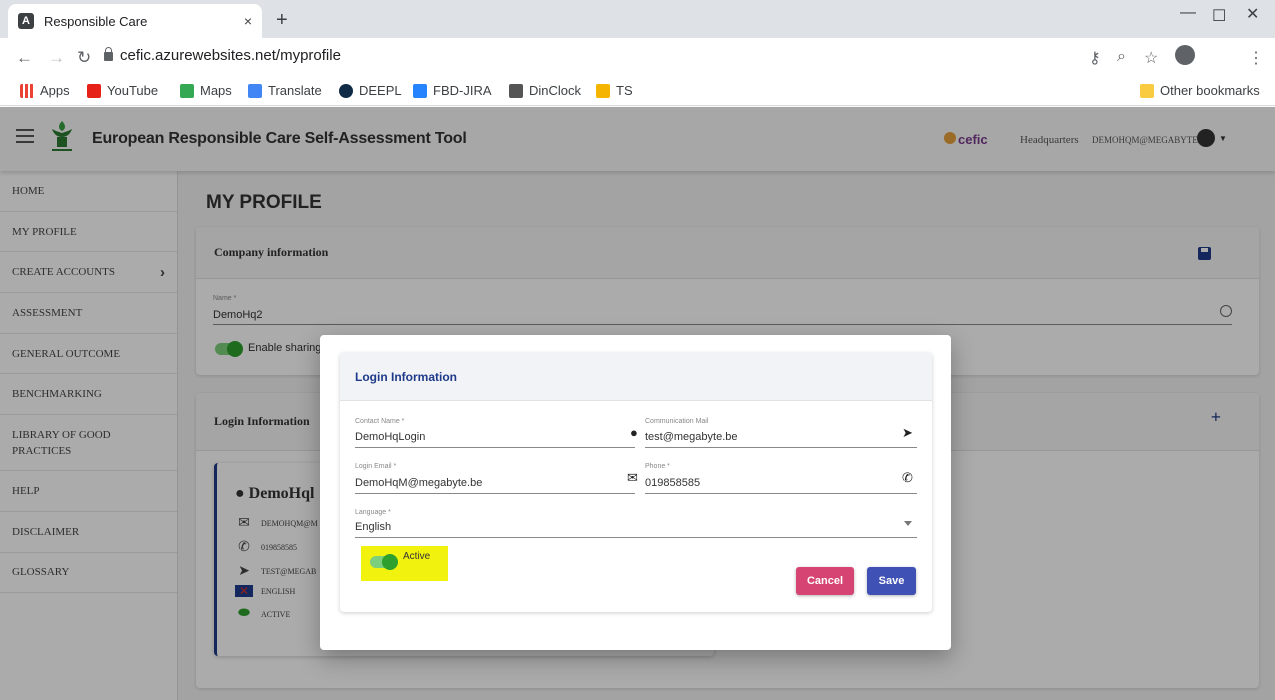 This screenshot has width=1275, height=700. What do you see at coordinates (84, 58) in the screenshot?
I see `reload-icon: ↻` at bounding box center [84, 58].